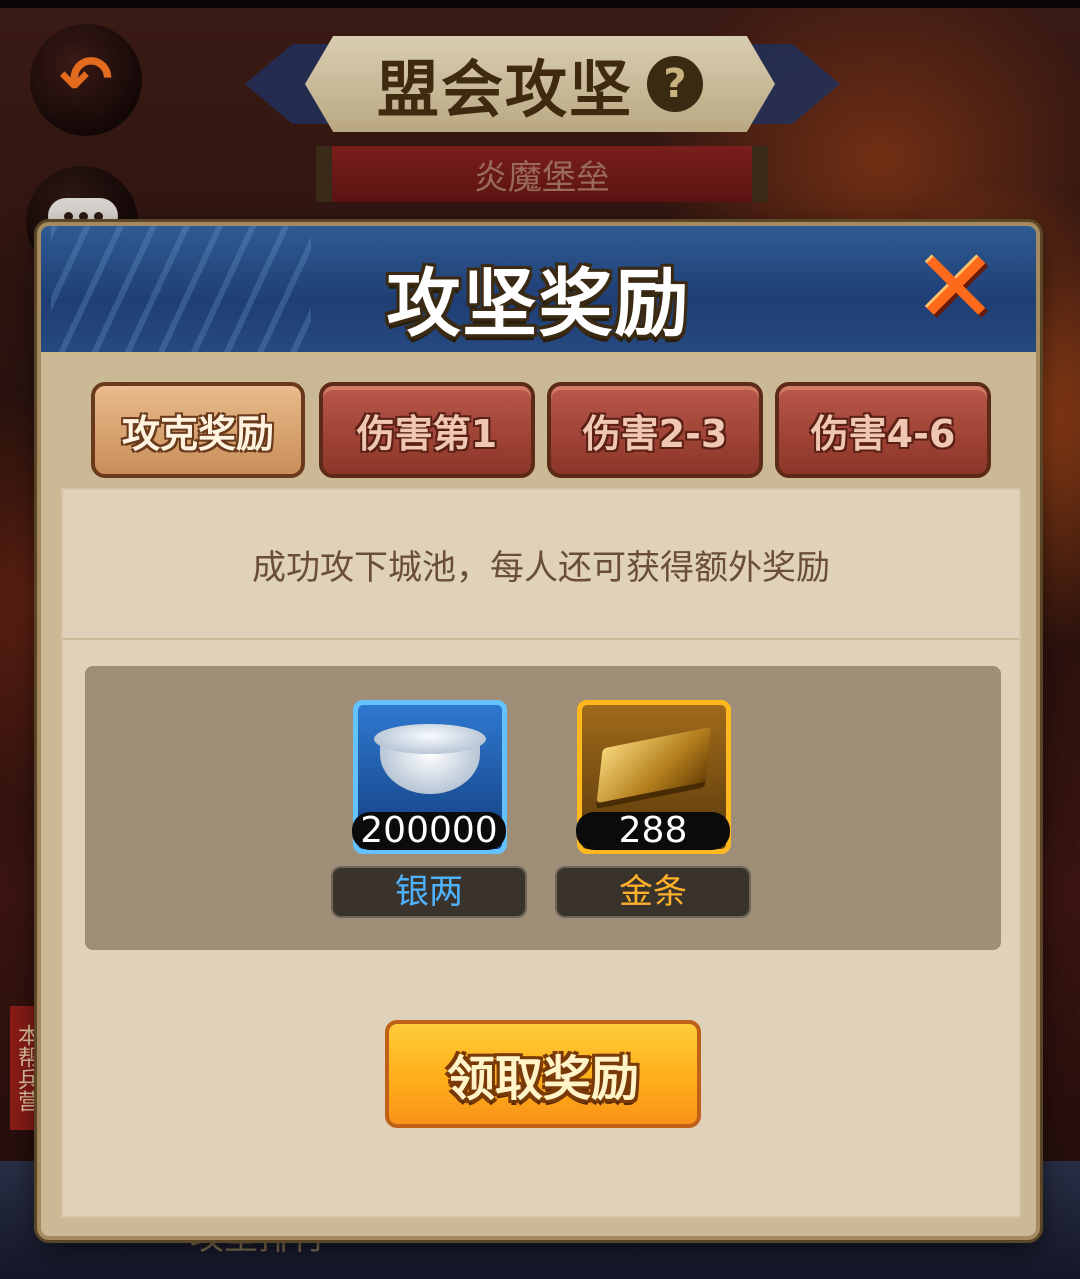  Describe the element at coordinates (542, 174) in the screenshot. I see `fortress-name-banner: 炎魔堡垒` at that location.